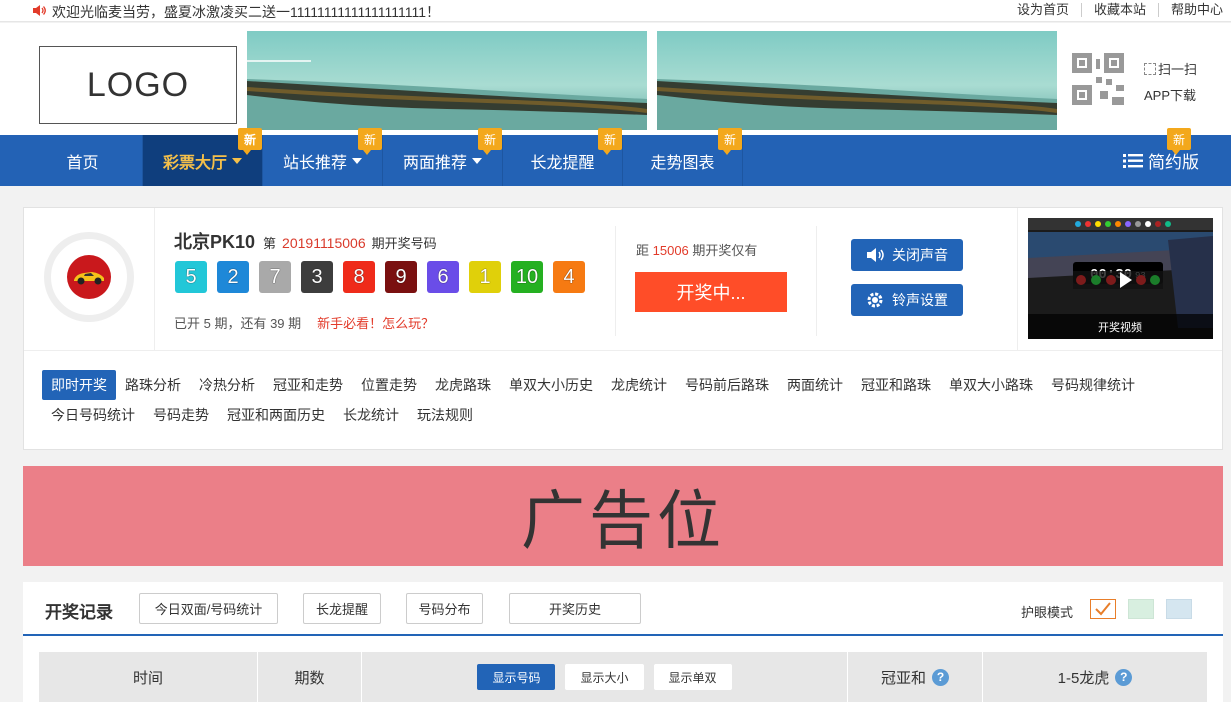 The image size is (1231, 702). I want to click on banner-image-left, so click(447, 80).